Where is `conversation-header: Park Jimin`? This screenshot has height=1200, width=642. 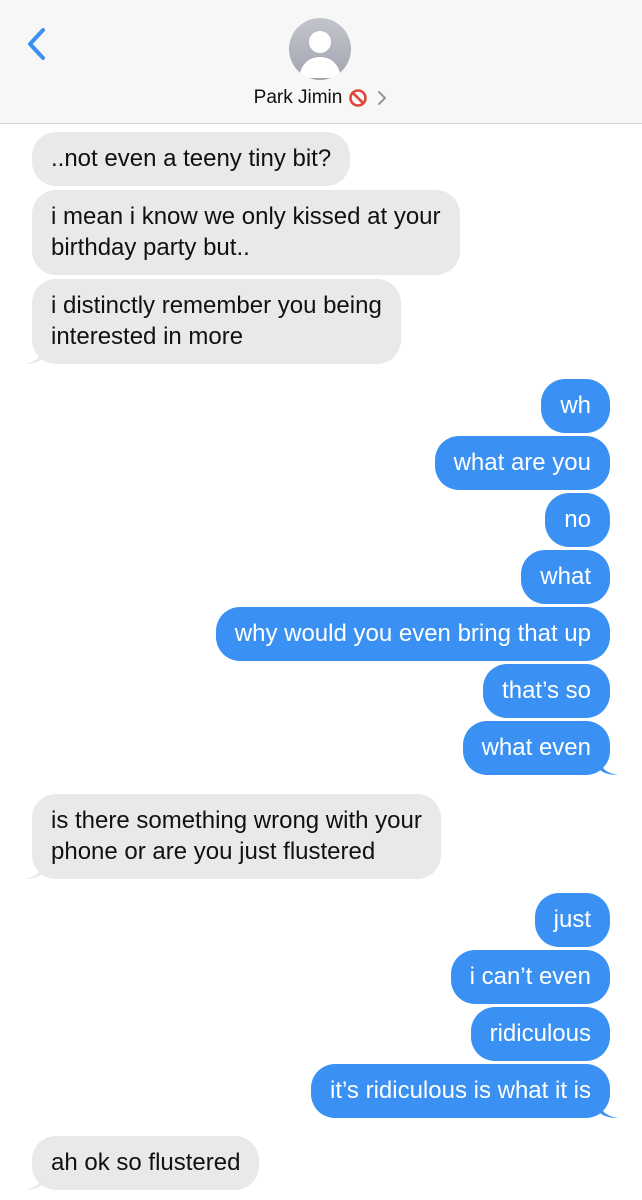 conversation-header: Park Jimin is located at coordinates (321, 62).